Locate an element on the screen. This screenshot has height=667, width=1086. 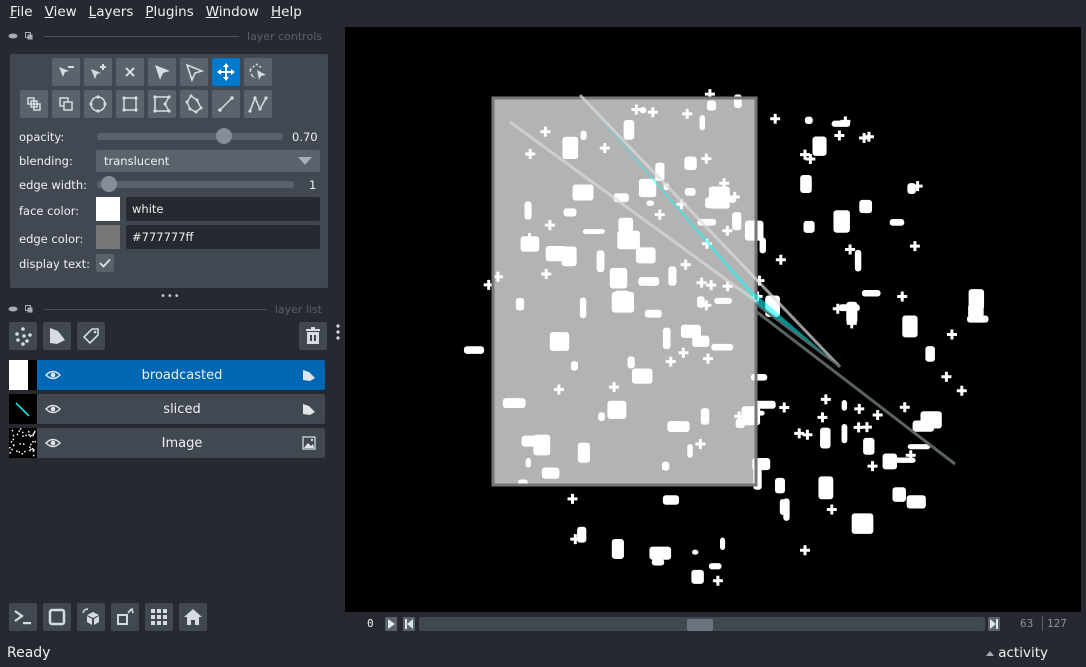
add-rectangle-button is located at coordinates (130, 104).